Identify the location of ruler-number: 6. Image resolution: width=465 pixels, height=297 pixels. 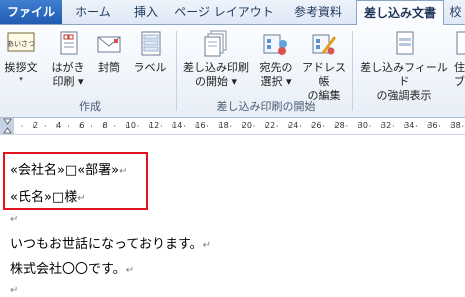
(82, 125).